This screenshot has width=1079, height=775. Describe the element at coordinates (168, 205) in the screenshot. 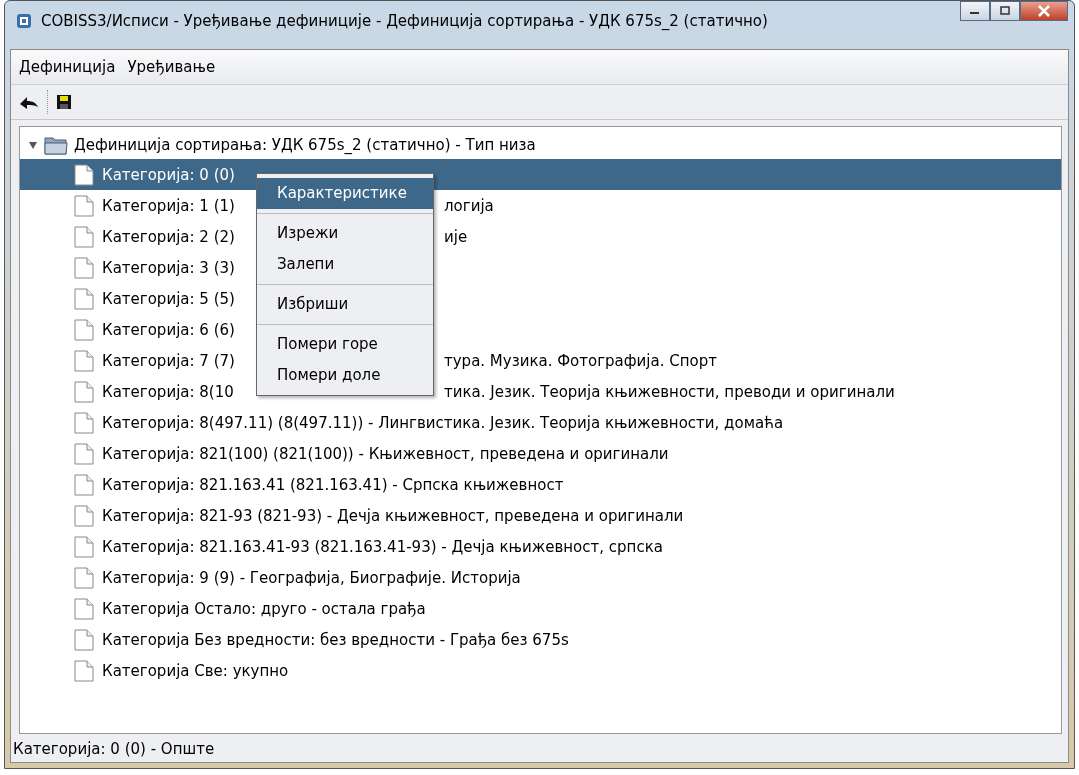

I see `tree-item-label: Категорија: 1 (1)` at that location.